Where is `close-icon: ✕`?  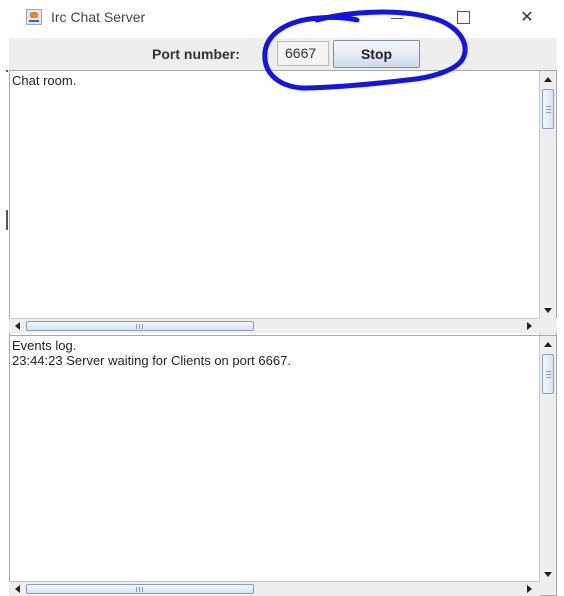 close-icon: ✕ is located at coordinates (527, 18).